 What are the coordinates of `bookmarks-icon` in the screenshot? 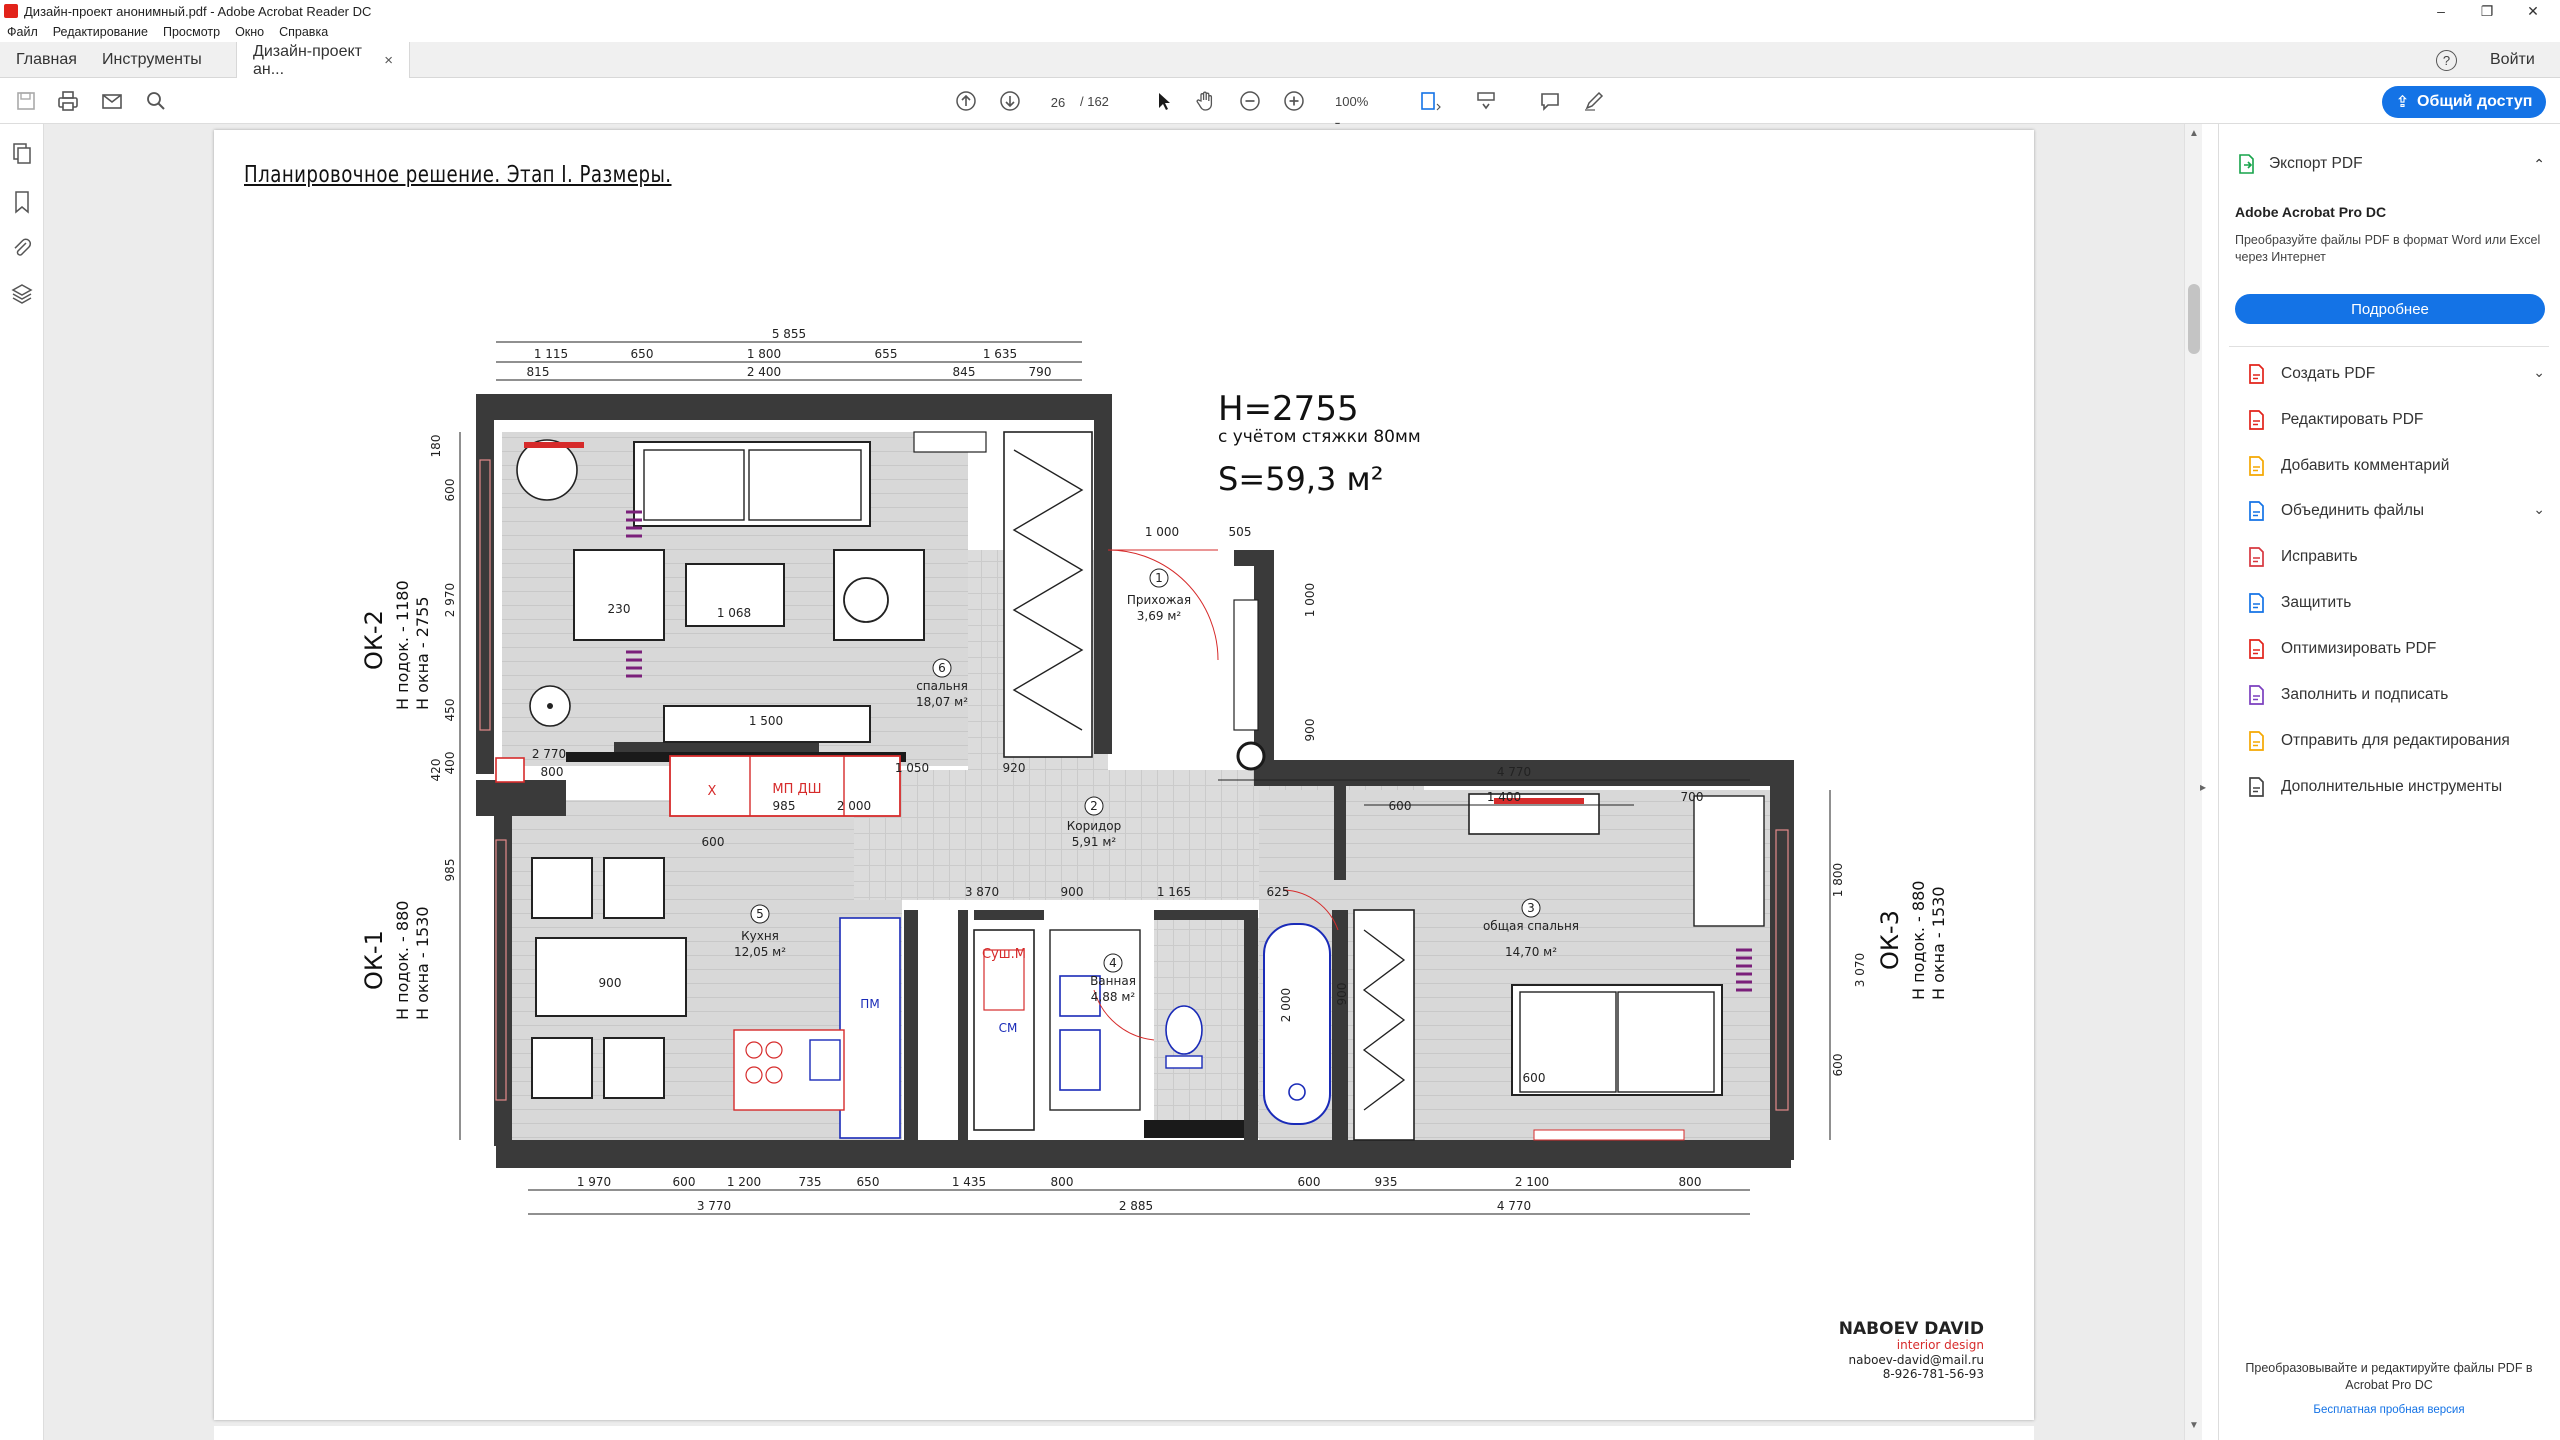 It's located at (22, 202).